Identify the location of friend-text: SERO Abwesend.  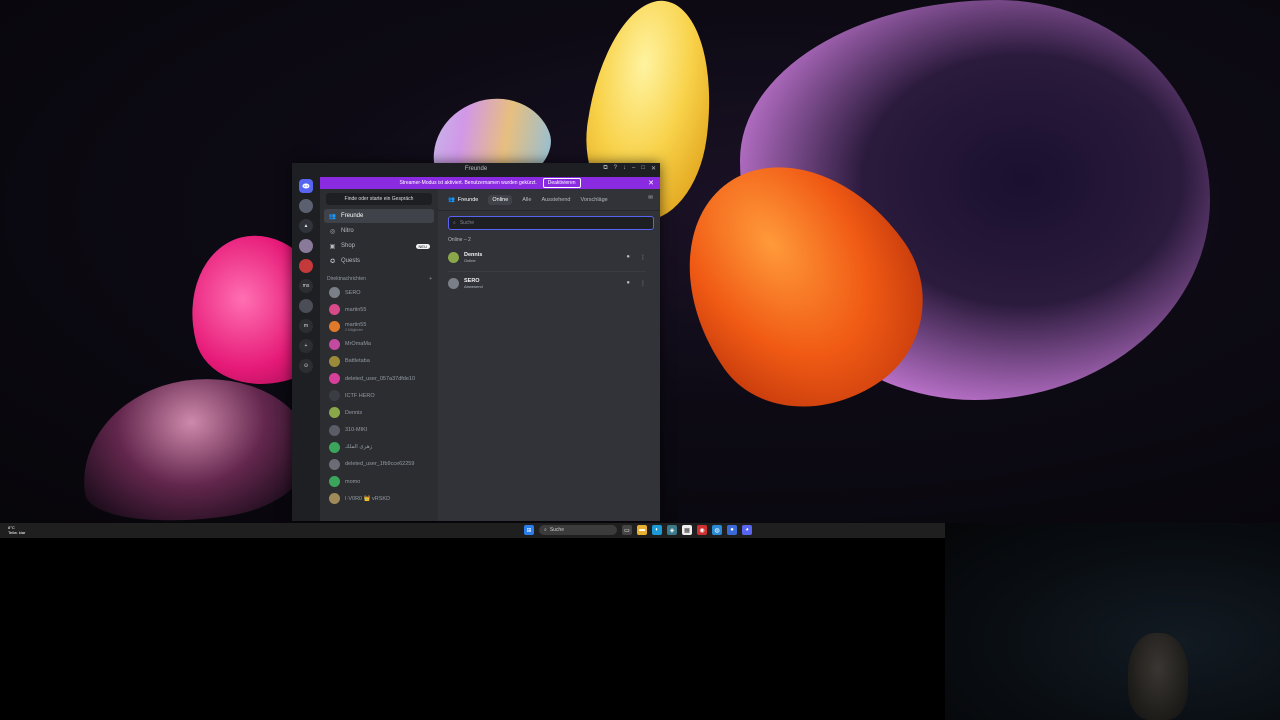
(473, 283).